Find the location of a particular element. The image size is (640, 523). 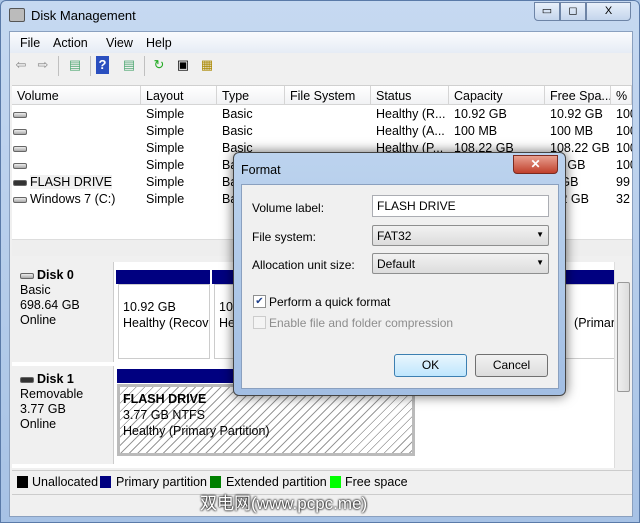

legend-swatch-extended is located at coordinates (215, 482).